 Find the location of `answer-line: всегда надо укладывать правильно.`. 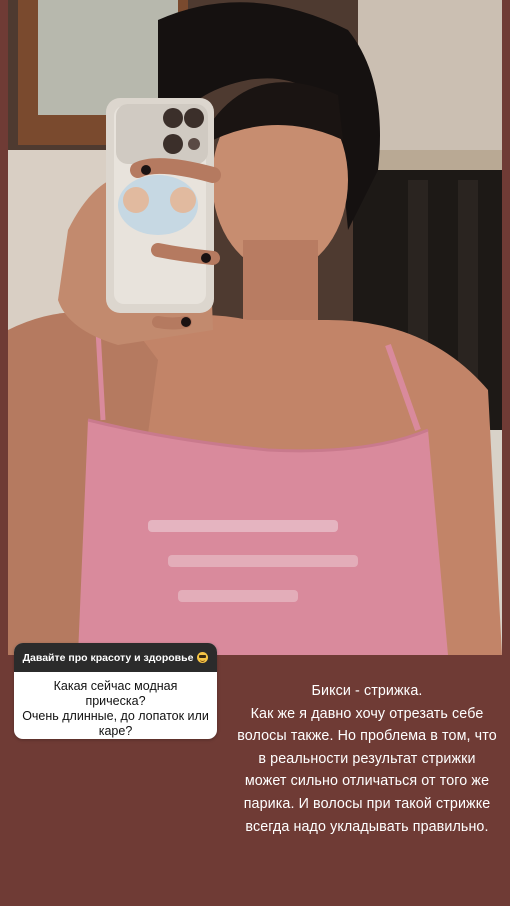

answer-line: всегда надо укладывать правильно. is located at coordinates (367, 826).